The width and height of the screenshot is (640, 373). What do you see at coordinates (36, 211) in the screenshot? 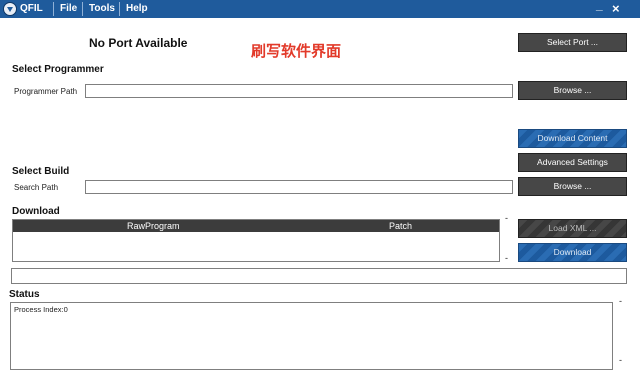
I see `download-heading: Download` at bounding box center [36, 211].